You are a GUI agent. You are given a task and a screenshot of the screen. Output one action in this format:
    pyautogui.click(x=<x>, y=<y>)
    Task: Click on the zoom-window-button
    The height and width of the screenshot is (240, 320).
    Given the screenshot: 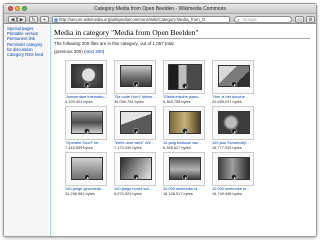 What is the action you would take?
    pyautogui.click(x=24, y=8)
    